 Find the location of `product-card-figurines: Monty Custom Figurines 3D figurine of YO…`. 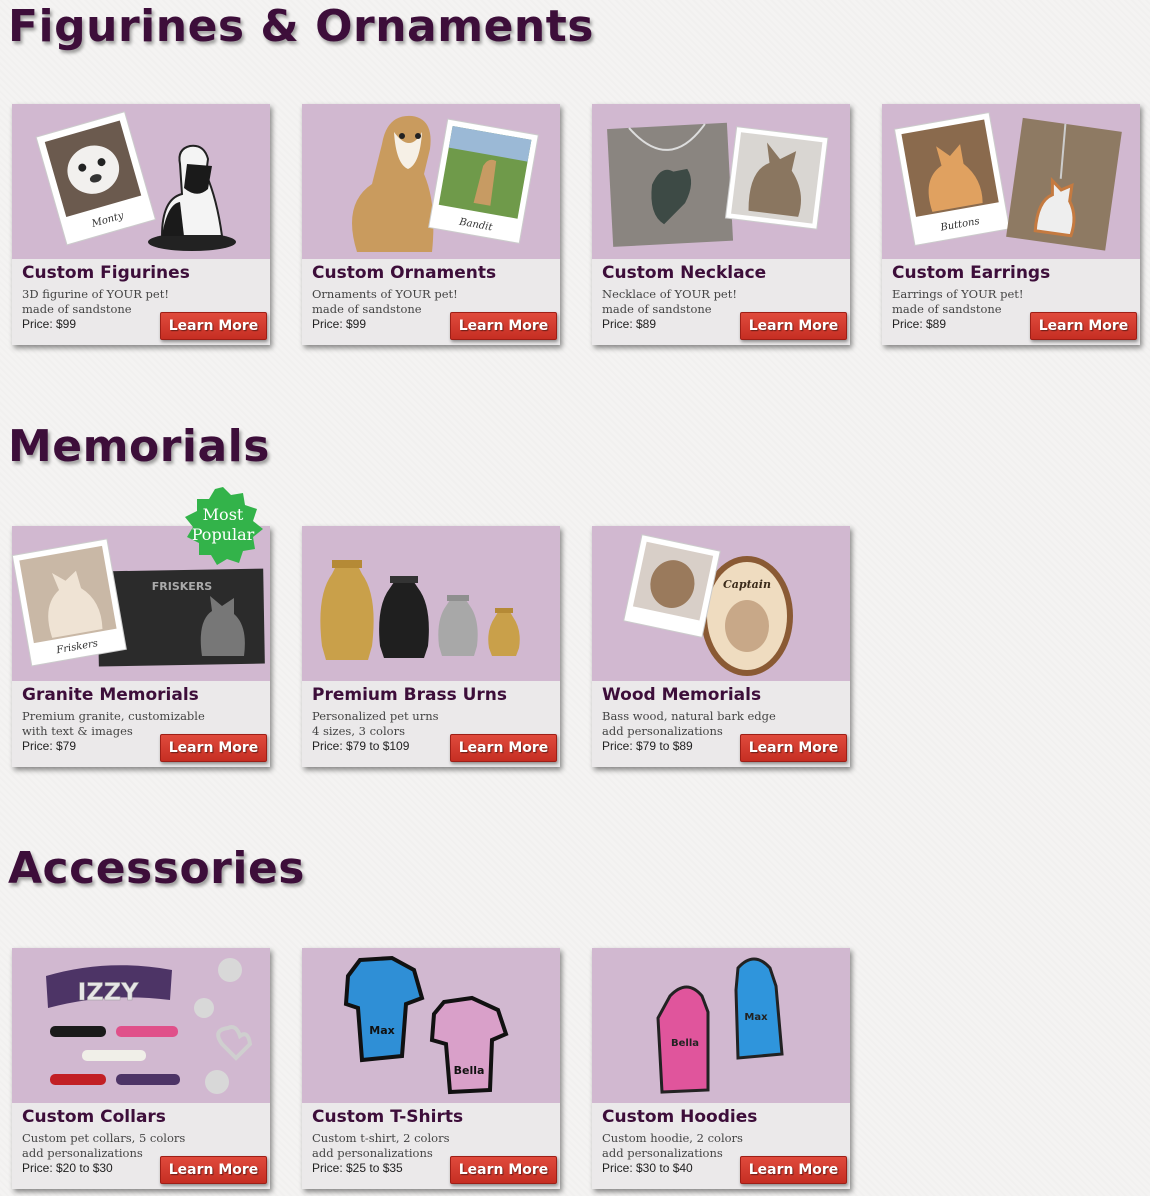

product-card-figurines: Monty Custom Figurines 3D figurine of YO… is located at coordinates (141, 224).